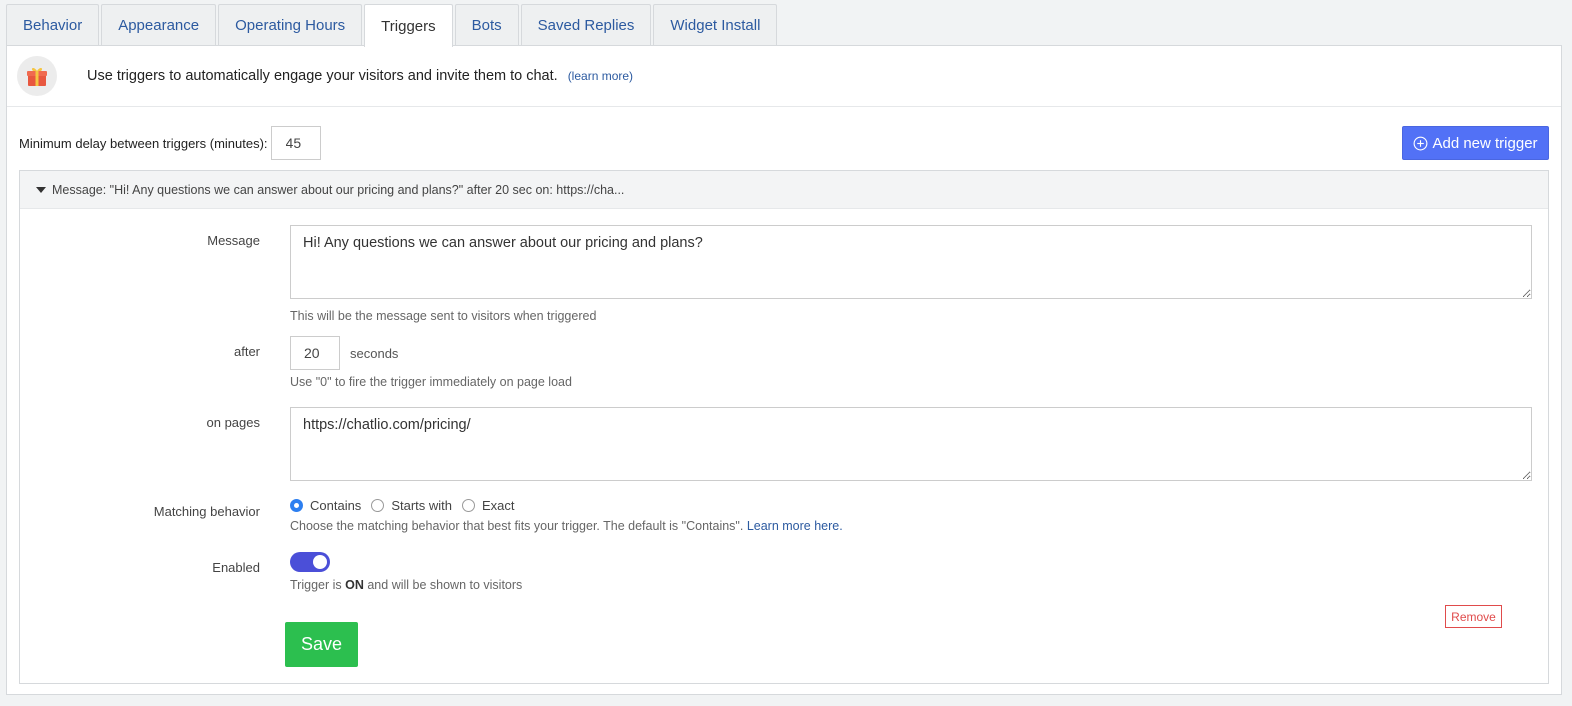 The width and height of the screenshot is (1572, 706). Describe the element at coordinates (1485, 143) in the screenshot. I see `add-new-trigger-label: Add new trigger` at that location.